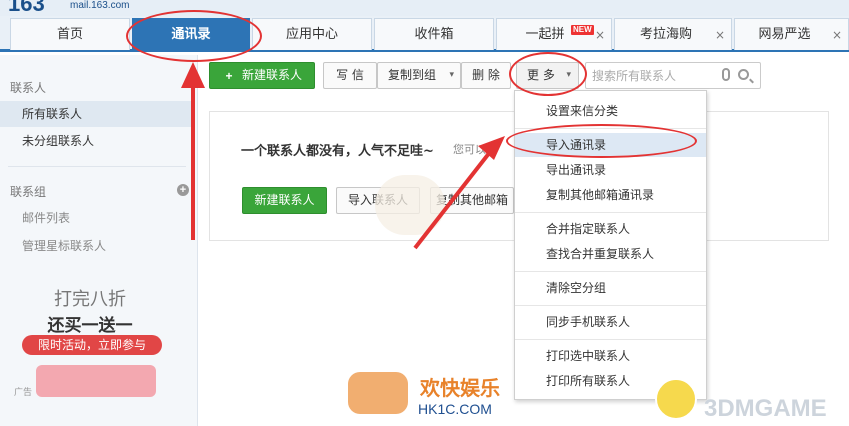 This screenshot has width=849, height=426. I want to click on watermark-mascot, so click(676, 399).